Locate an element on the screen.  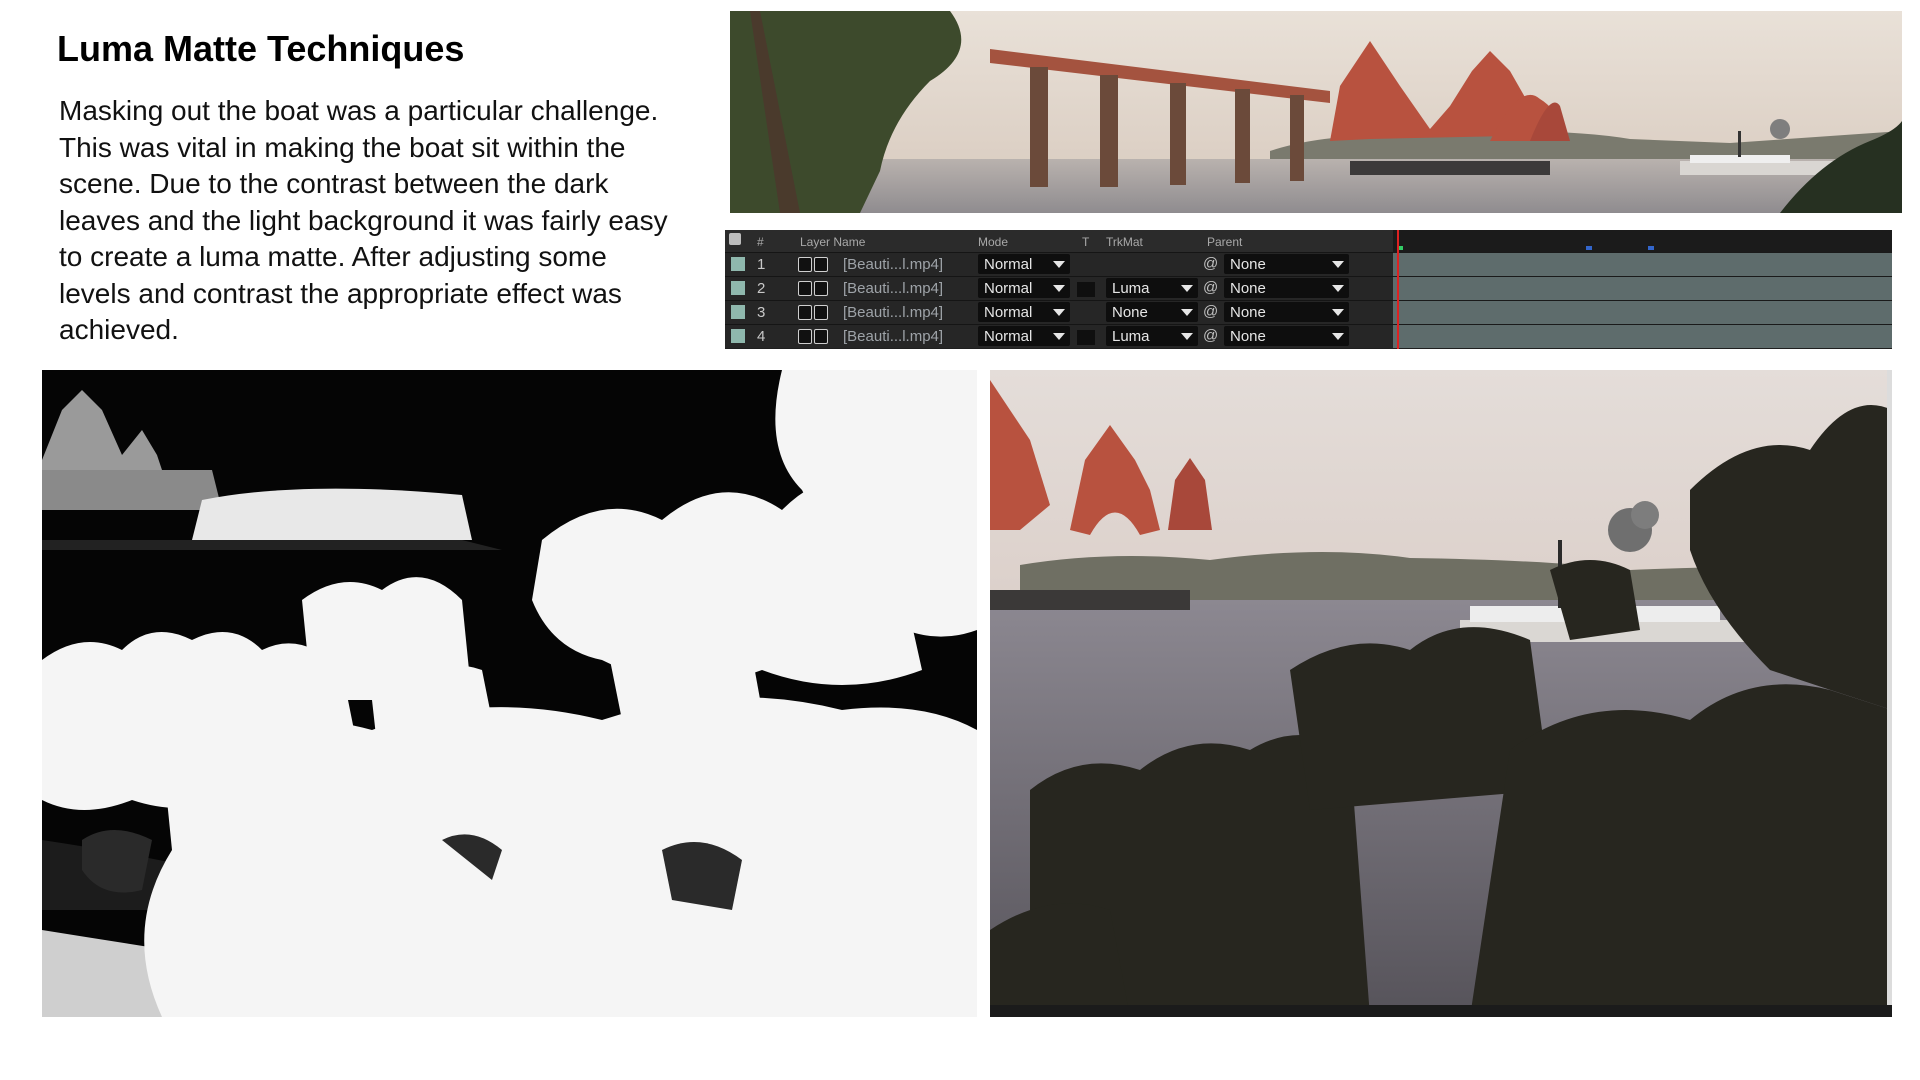
layer-row-2: 2 [Beauti...l.mp4] Normal Luma @ None is located at coordinates (1059, 288).